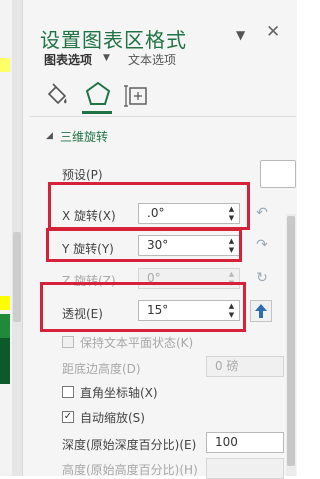  What do you see at coordinates (112, 418) in the screenshot?
I see `autoscale-label: 自动缩放(S)` at bounding box center [112, 418].